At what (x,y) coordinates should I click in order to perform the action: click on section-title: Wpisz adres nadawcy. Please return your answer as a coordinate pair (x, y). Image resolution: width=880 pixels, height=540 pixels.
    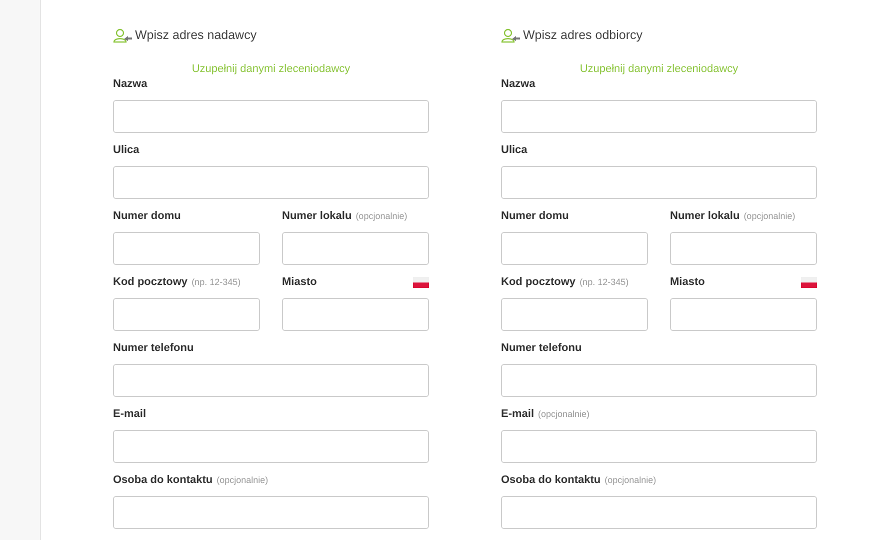
    Looking at the image, I should click on (196, 35).